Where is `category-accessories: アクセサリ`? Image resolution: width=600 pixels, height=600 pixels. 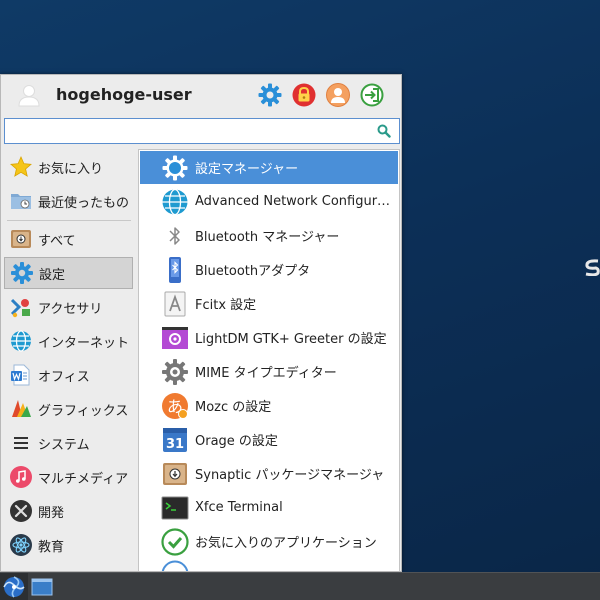 category-accessories: アクセサリ is located at coordinates (68, 307).